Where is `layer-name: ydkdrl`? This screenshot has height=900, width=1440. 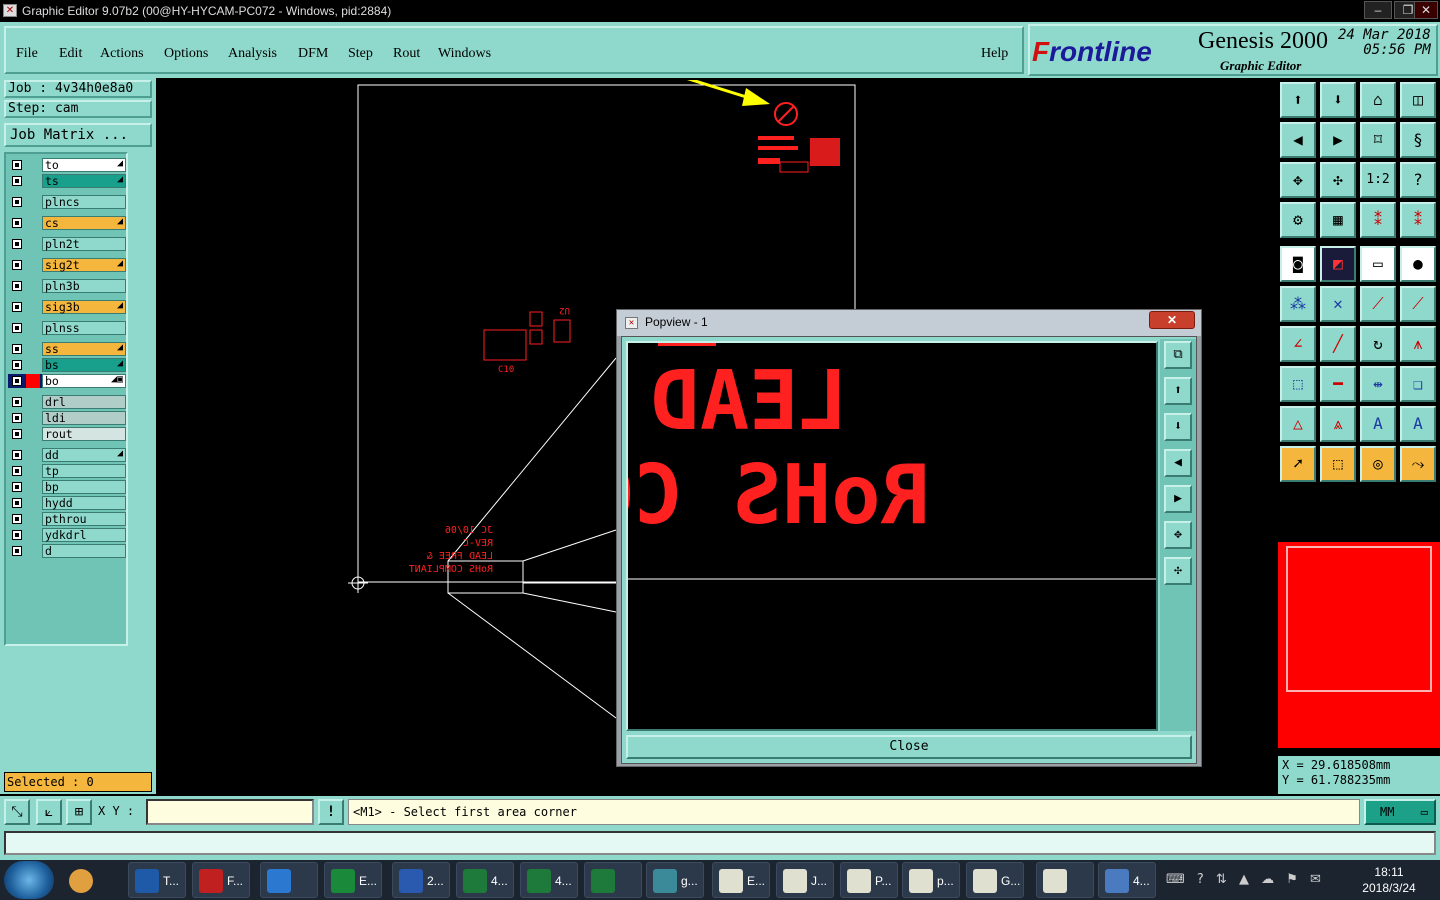 layer-name: ydkdrl is located at coordinates (84, 535).